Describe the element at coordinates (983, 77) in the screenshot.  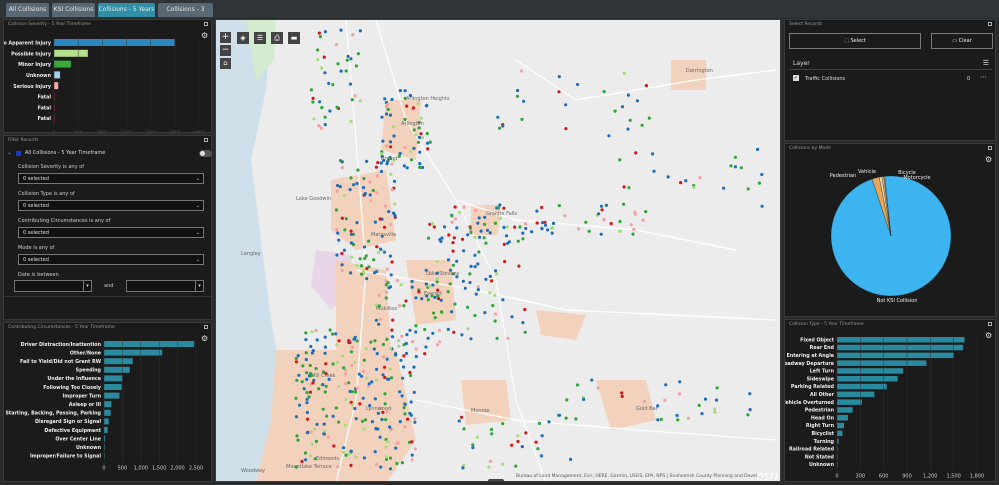
I see `more-options-icon: ⋯` at that location.